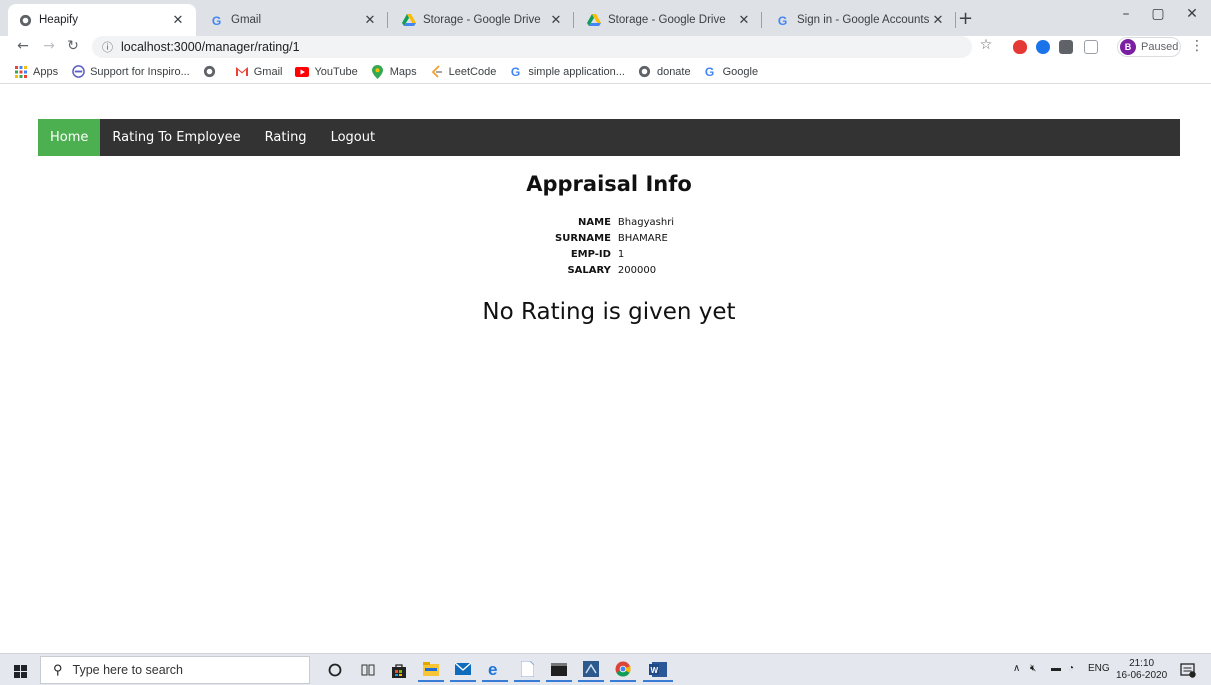  I want to click on info-value: BHAMARE, so click(642, 238).